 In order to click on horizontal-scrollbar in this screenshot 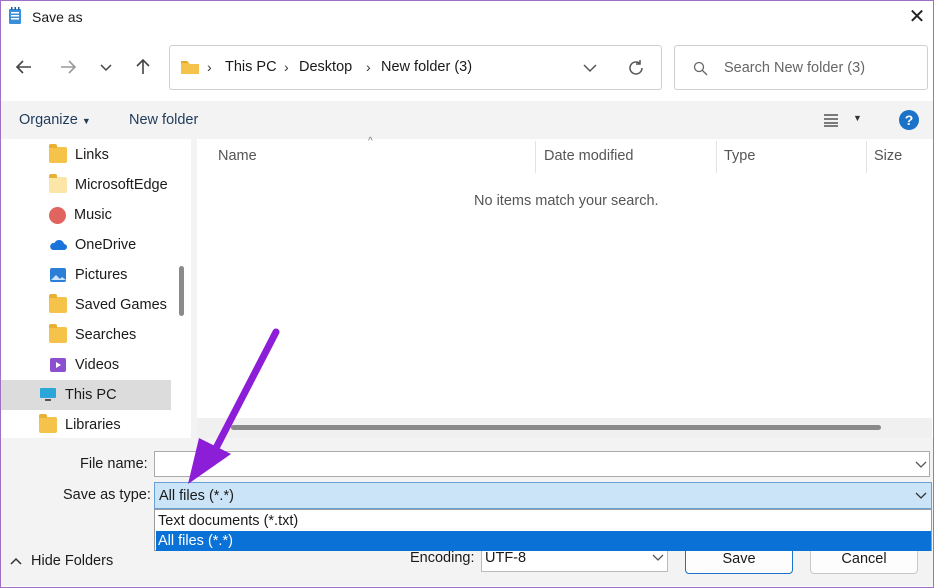, I will do `click(556, 427)`.